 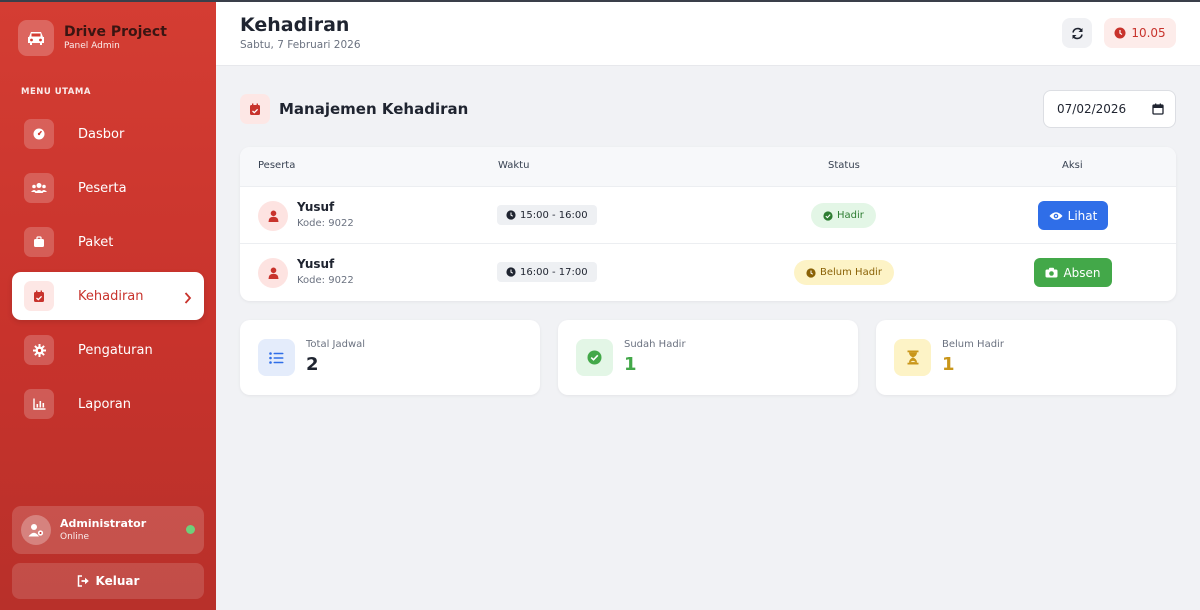 I want to click on time-chip: 15:00 - 16:00, so click(x=547, y=215).